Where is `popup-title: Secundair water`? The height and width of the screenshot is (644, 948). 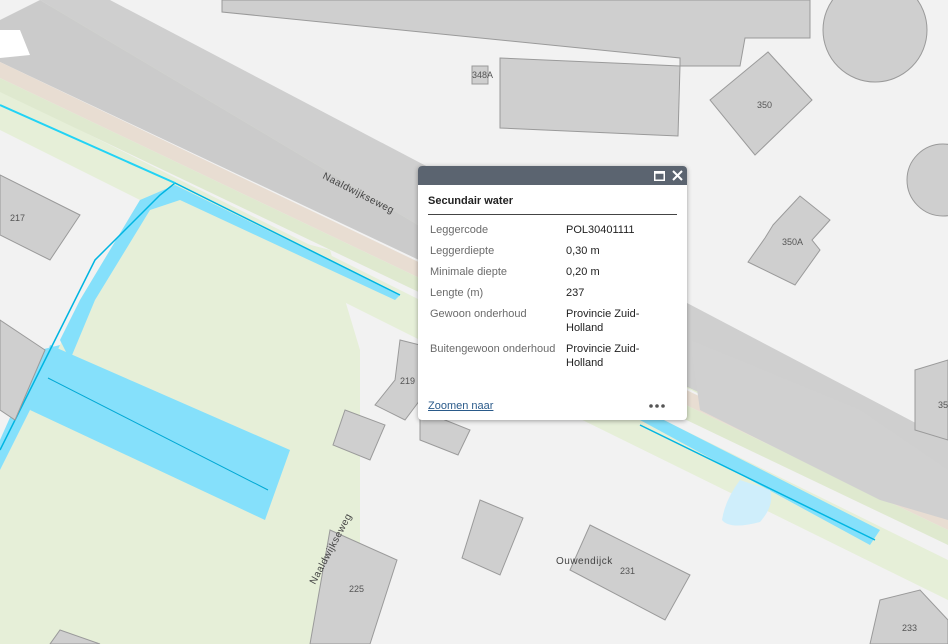 popup-title: Secundair water is located at coordinates (552, 205).